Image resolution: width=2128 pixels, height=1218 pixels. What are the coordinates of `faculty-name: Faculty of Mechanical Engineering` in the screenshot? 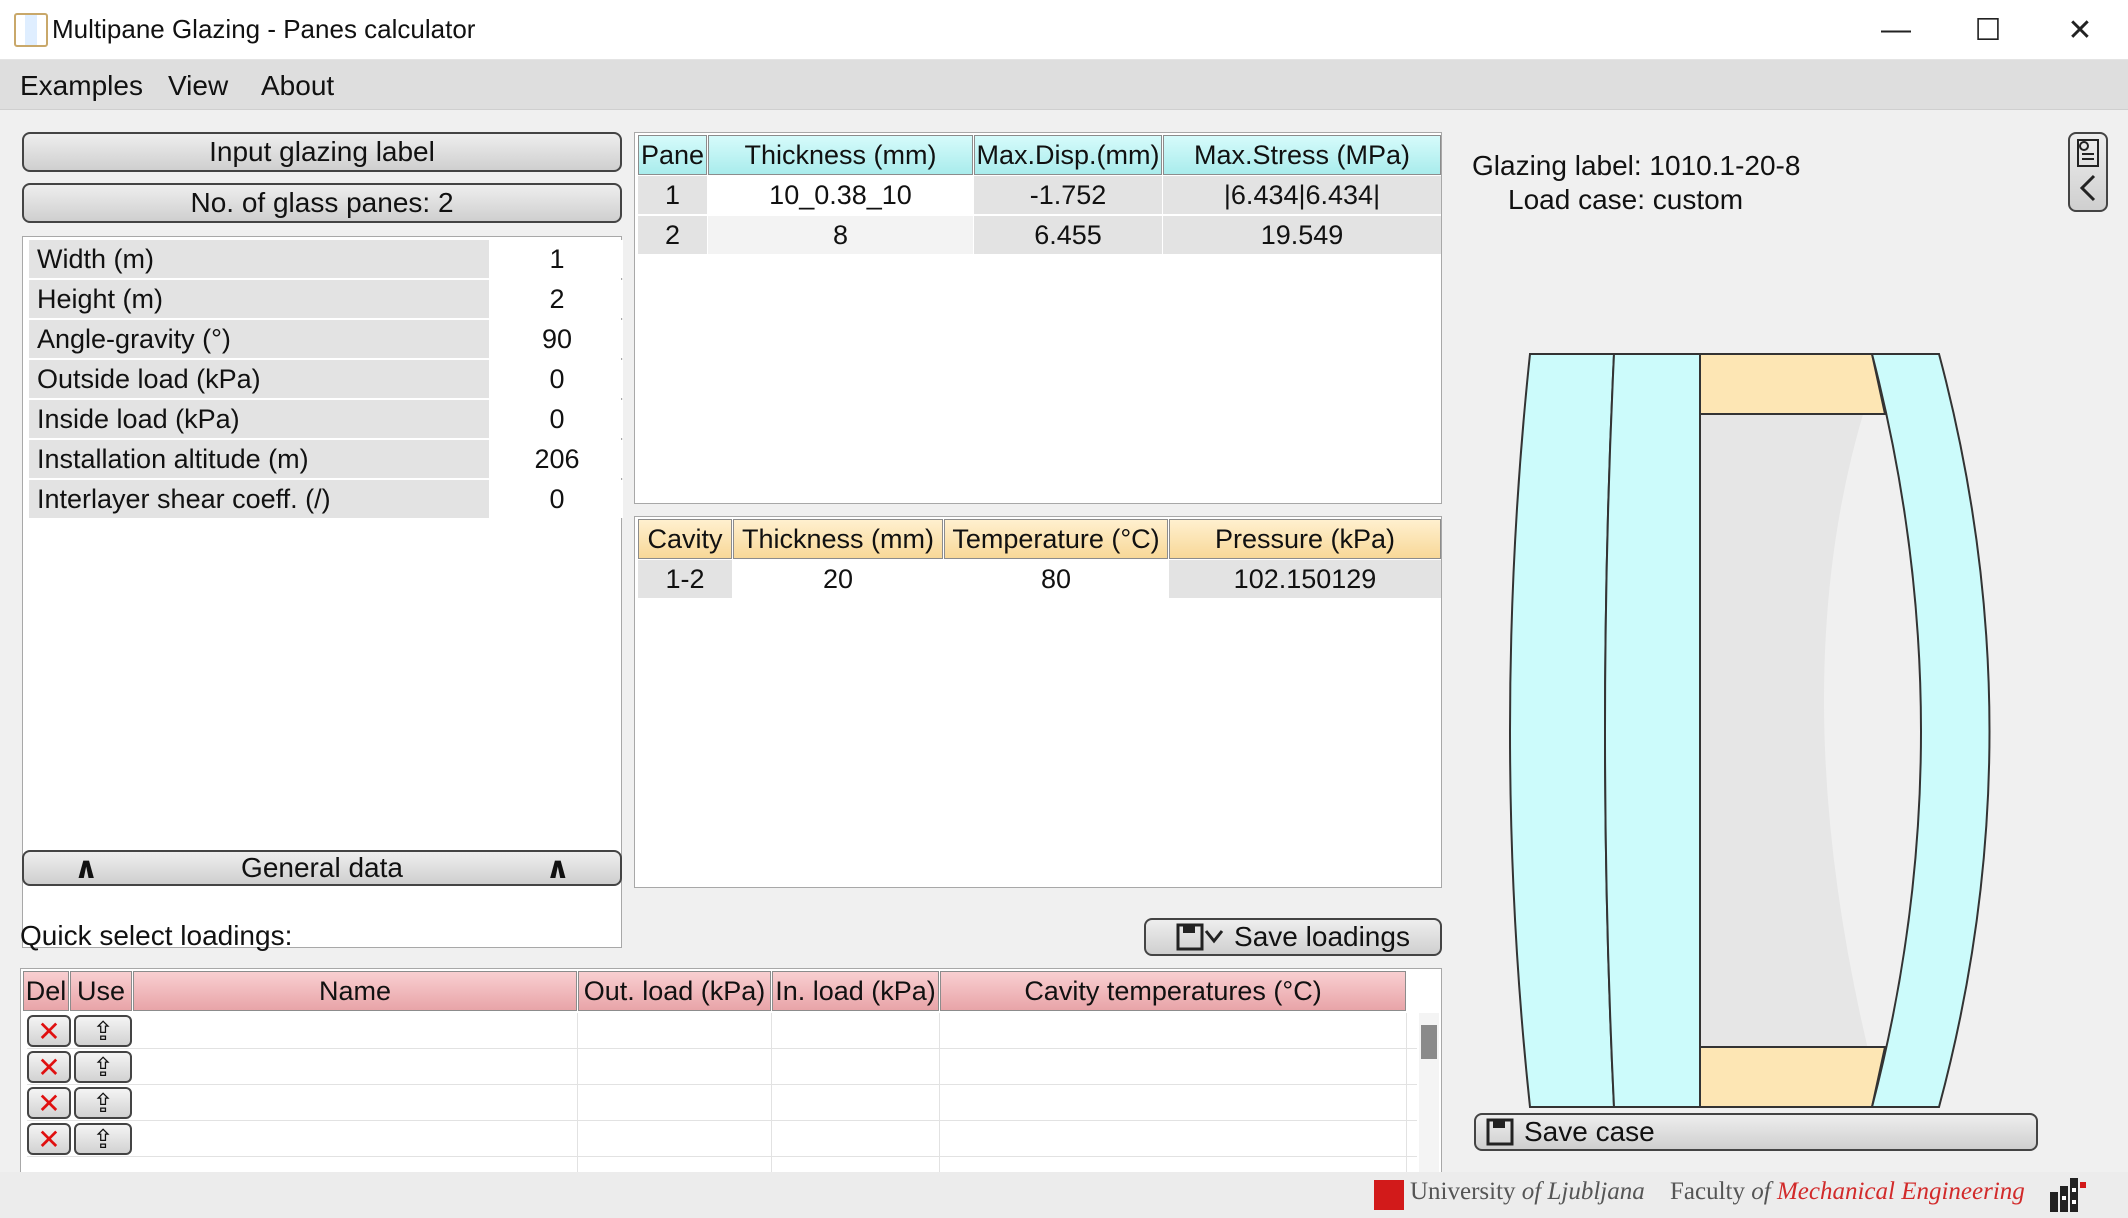 It's located at (1847, 1191).